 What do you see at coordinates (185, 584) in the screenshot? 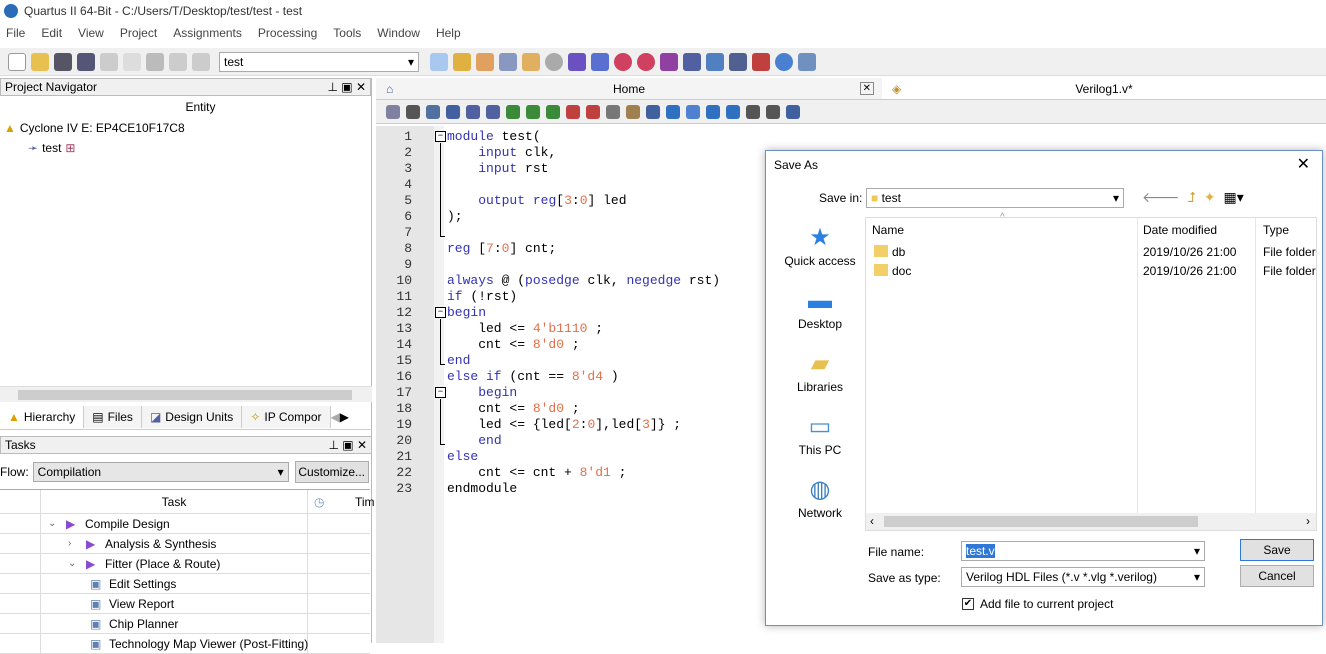
I see `task-row: ▣ Edit Settings` at bounding box center [185, 584].